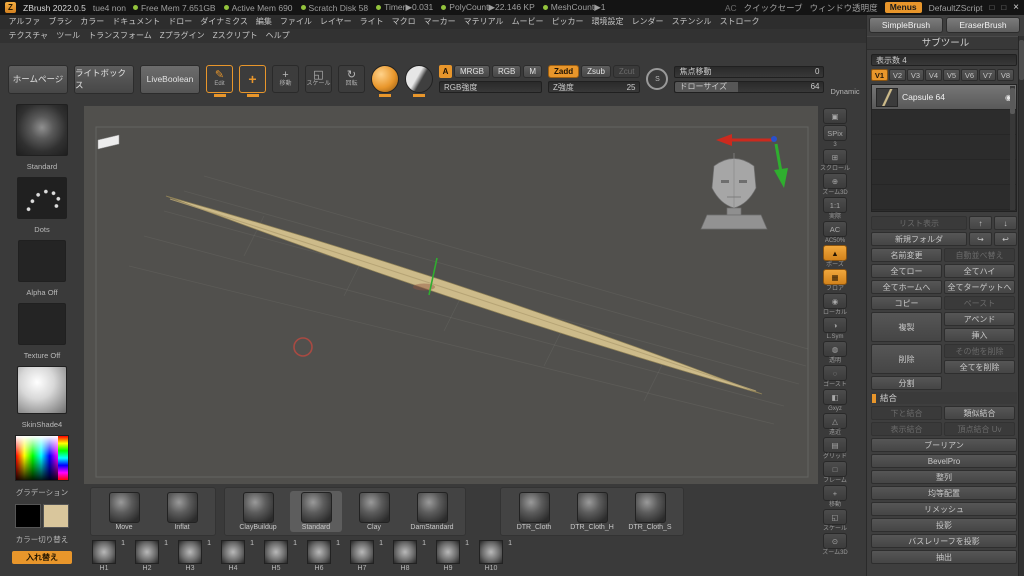 The height and width of the screenshot is (576, 1024). What do you see at coordinates (906, 383) in the screenshot?
I see `subtool-button: 分割` at bounding box center [906, 383].